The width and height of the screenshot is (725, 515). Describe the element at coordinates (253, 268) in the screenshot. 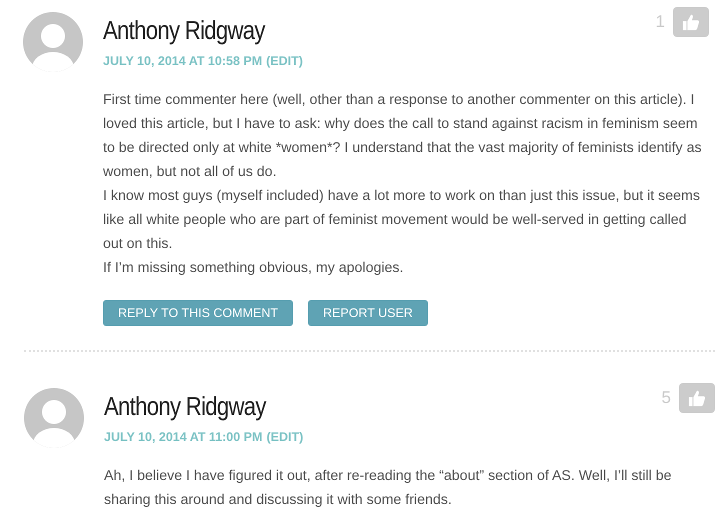

I see `comment-text: If I’m missing something obvious, my apologies.` at that location.